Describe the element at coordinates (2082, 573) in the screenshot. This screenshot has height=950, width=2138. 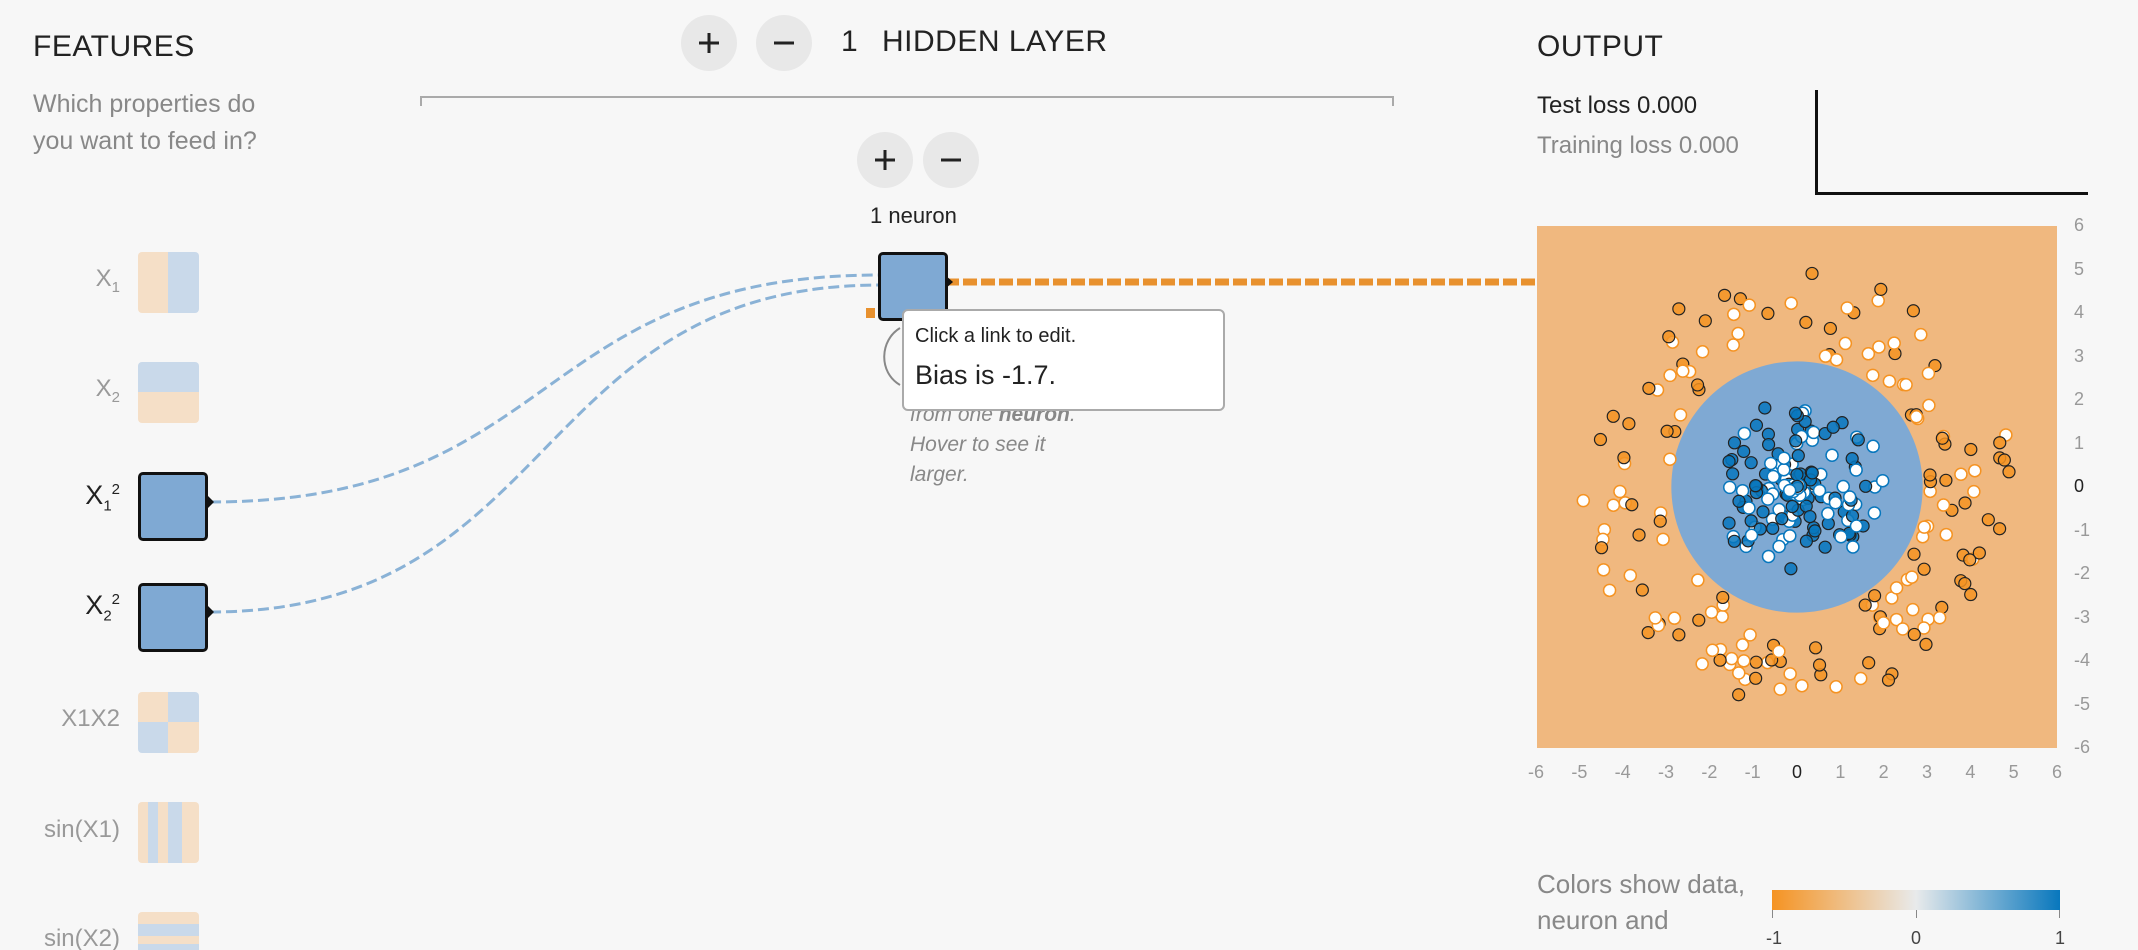
I see `y-tick-label: -2` at that location.